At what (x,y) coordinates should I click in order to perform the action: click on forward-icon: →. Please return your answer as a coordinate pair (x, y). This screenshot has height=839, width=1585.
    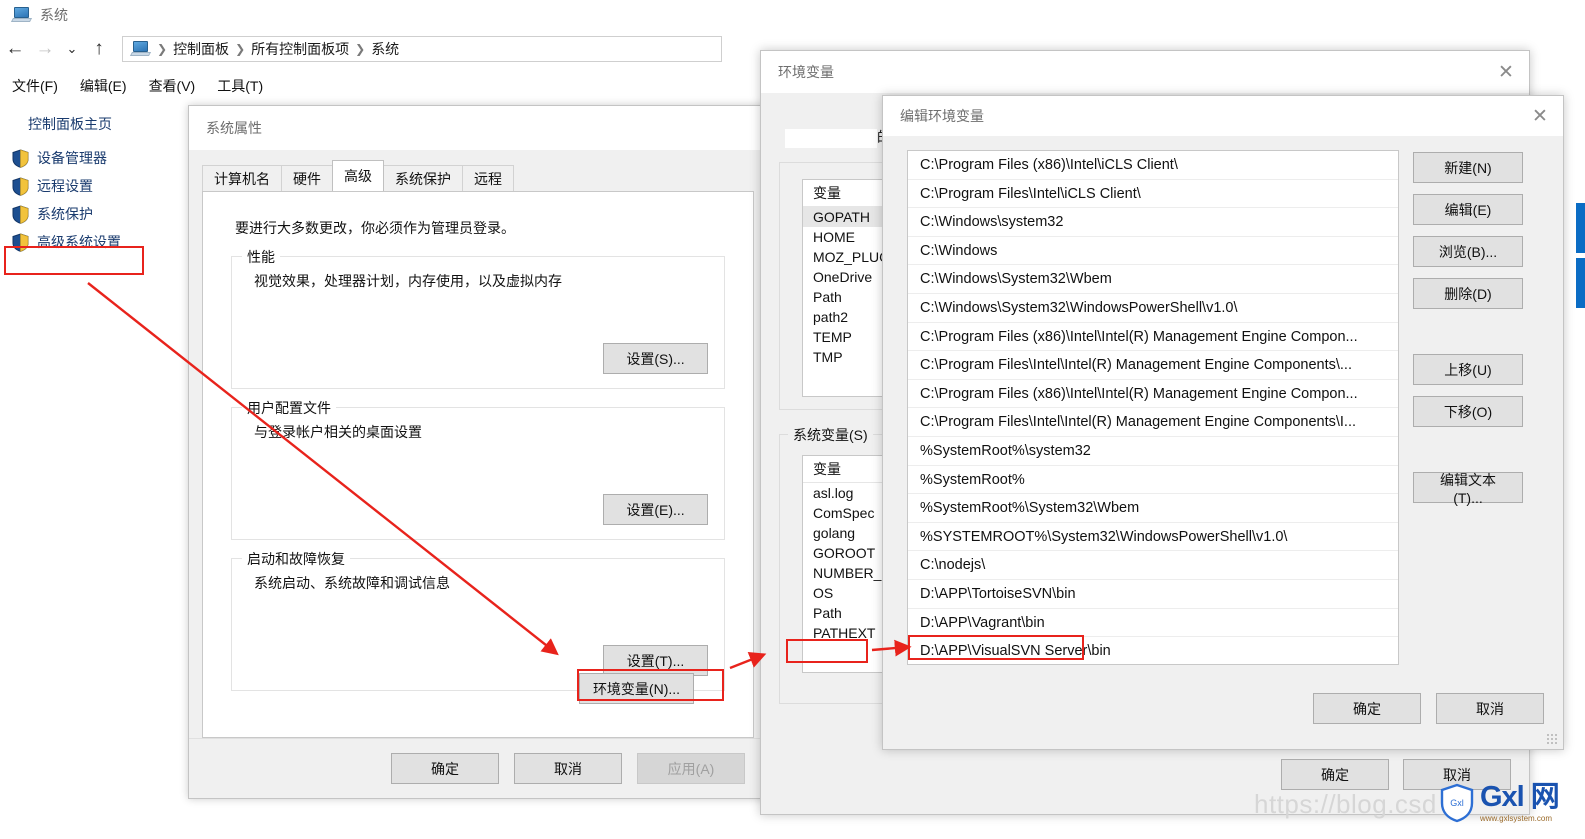
    Looking at the image, I should click on (45, 49).